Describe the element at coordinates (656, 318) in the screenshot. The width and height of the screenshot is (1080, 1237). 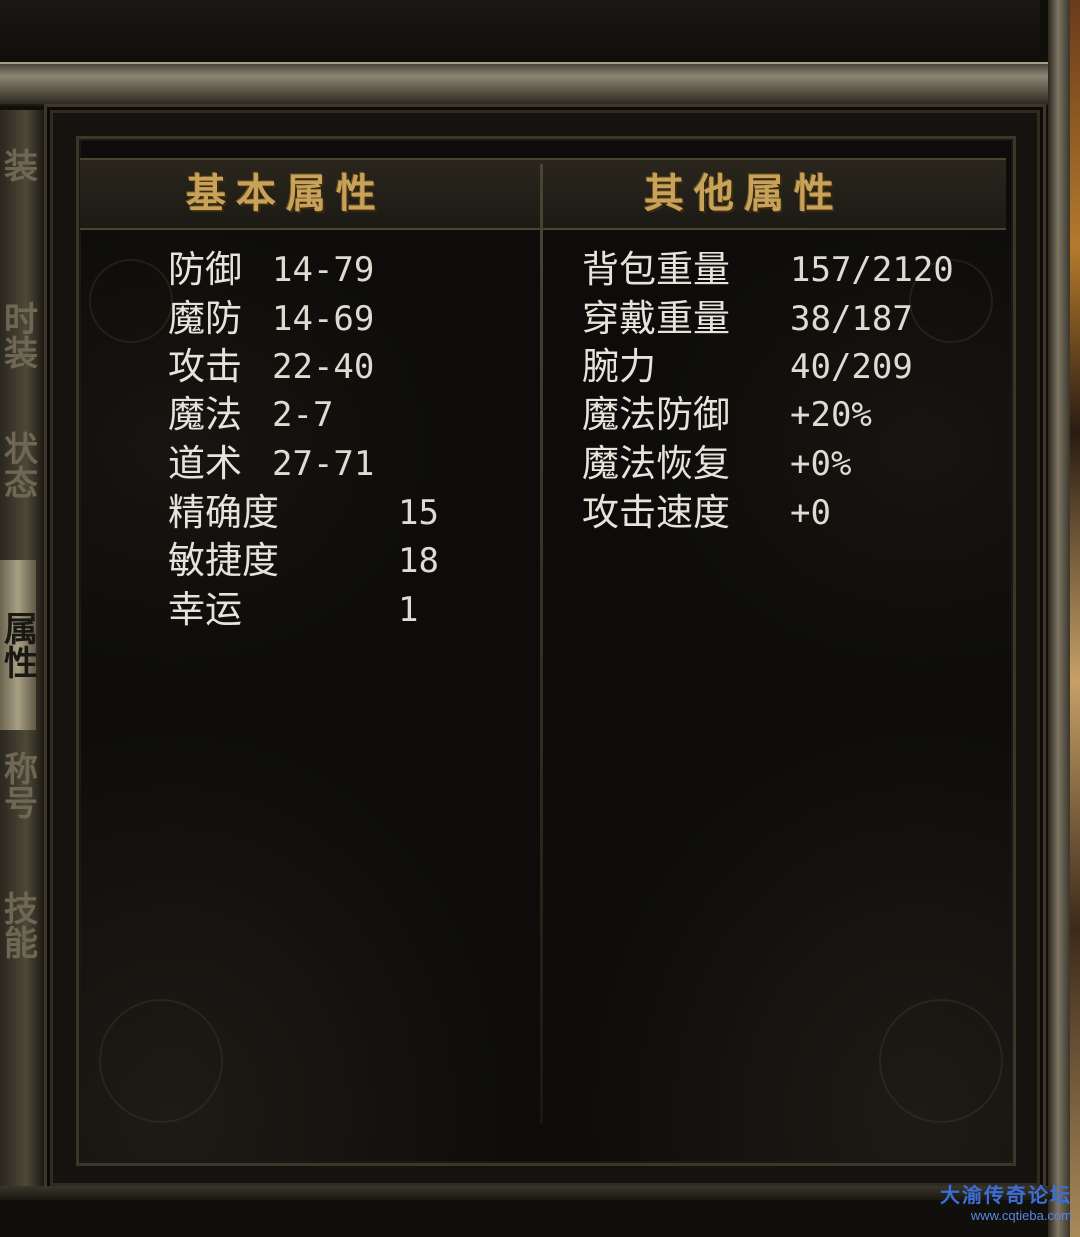
I see `stat-label: 穿戴重量` at that location.